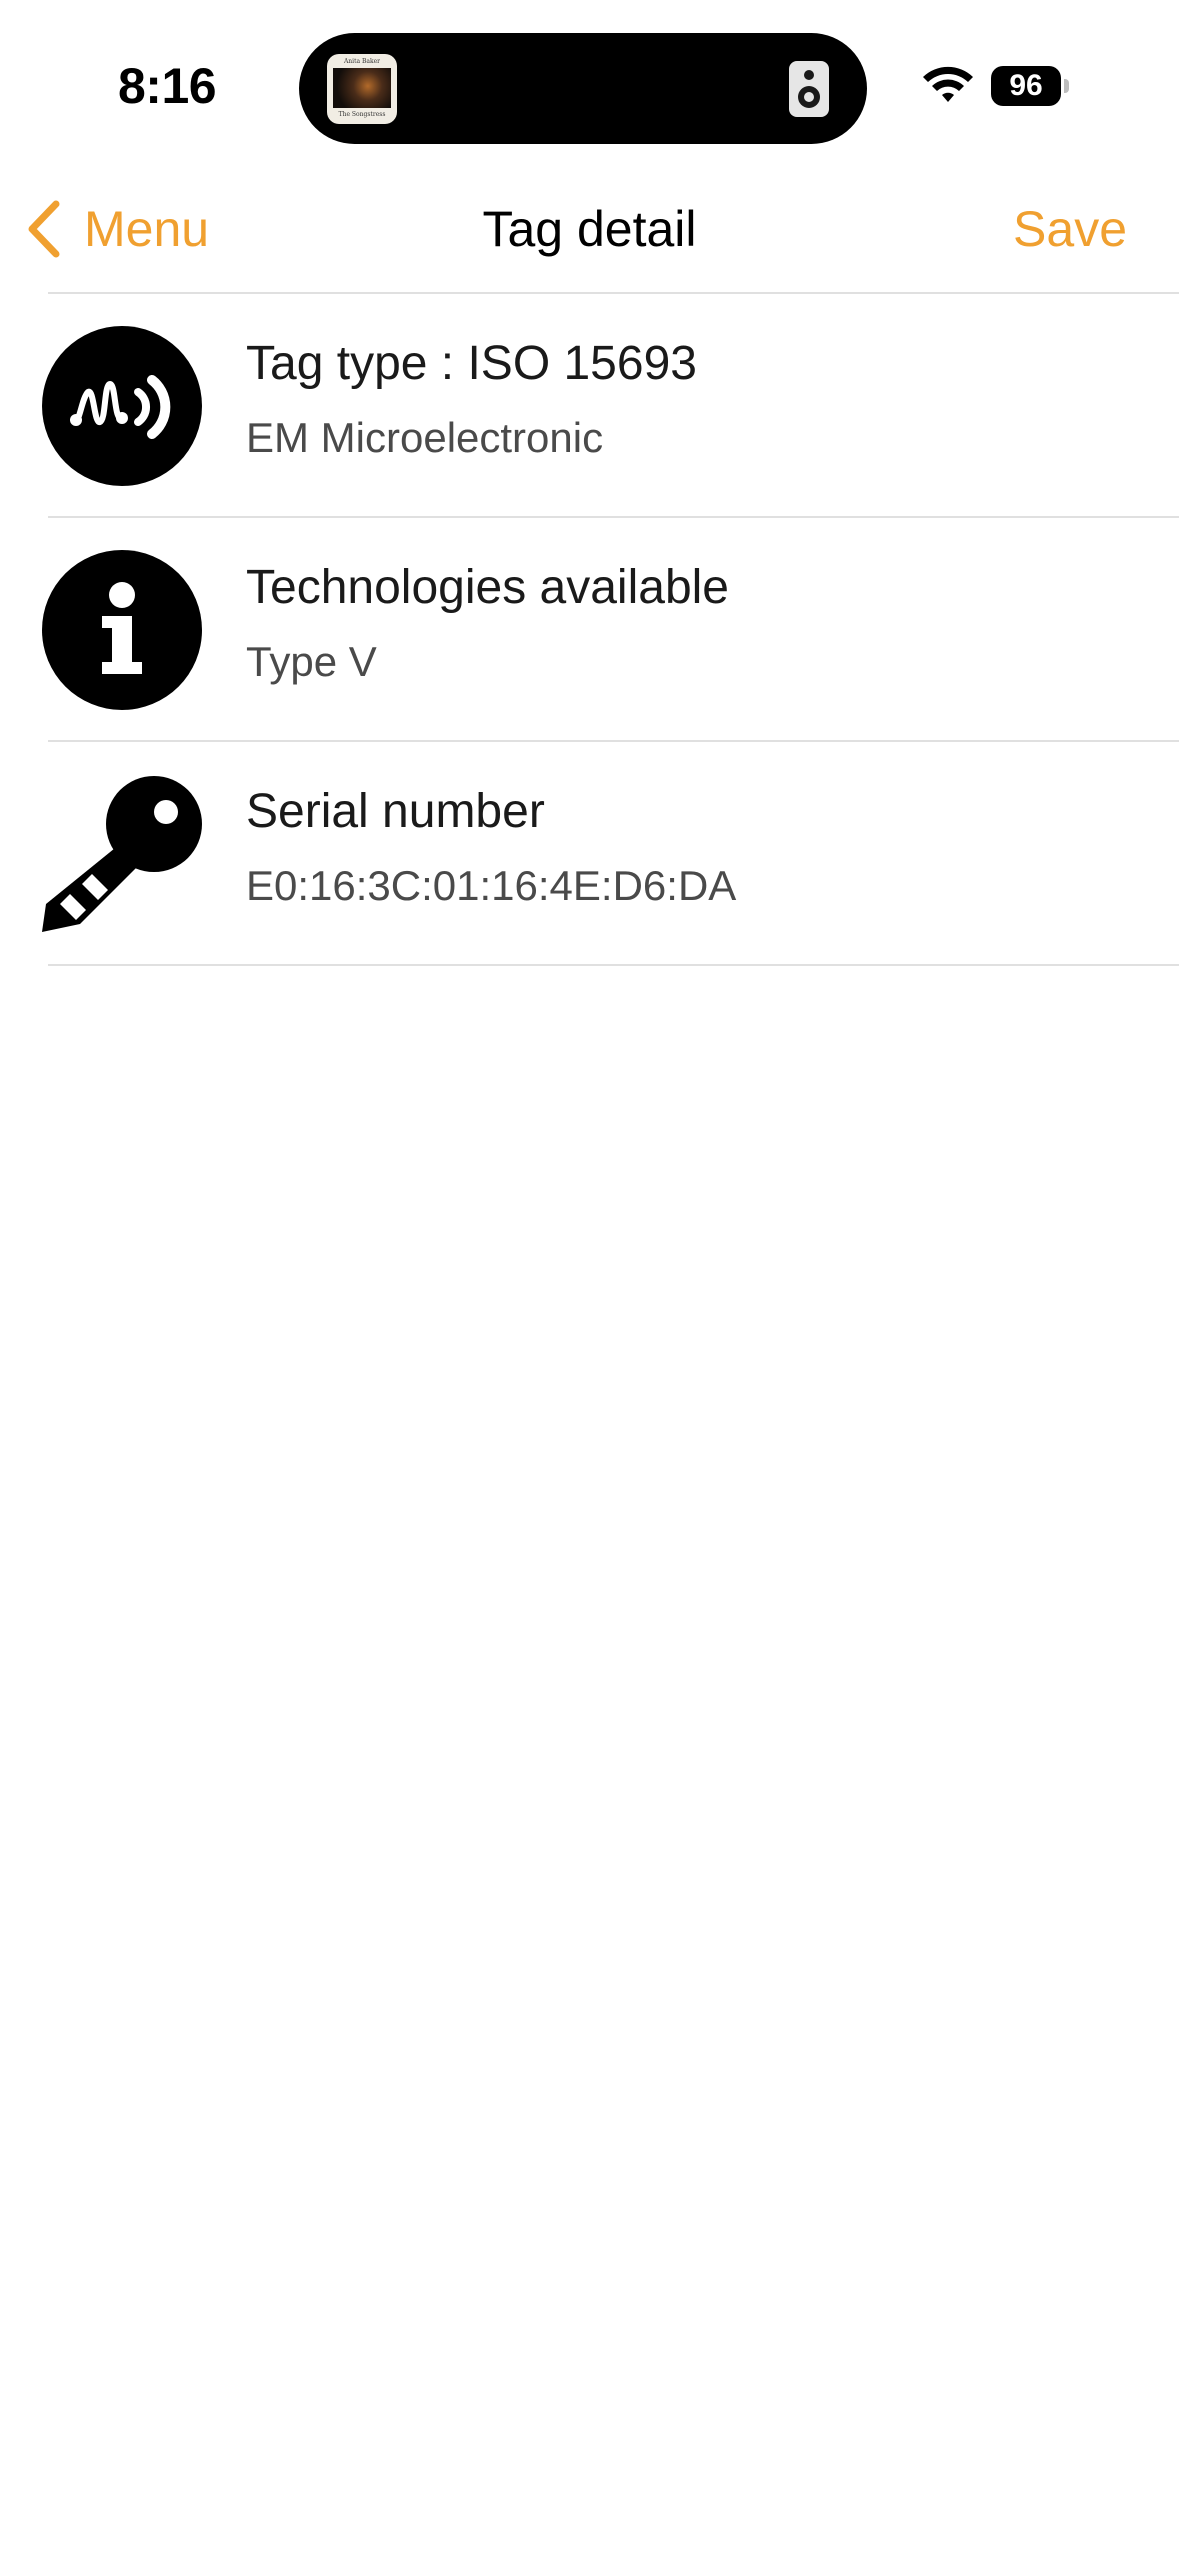 Image resolution: width=1179 pixels, height=2556 pixels. I want to click on album-art-photo, so click(362, 88).